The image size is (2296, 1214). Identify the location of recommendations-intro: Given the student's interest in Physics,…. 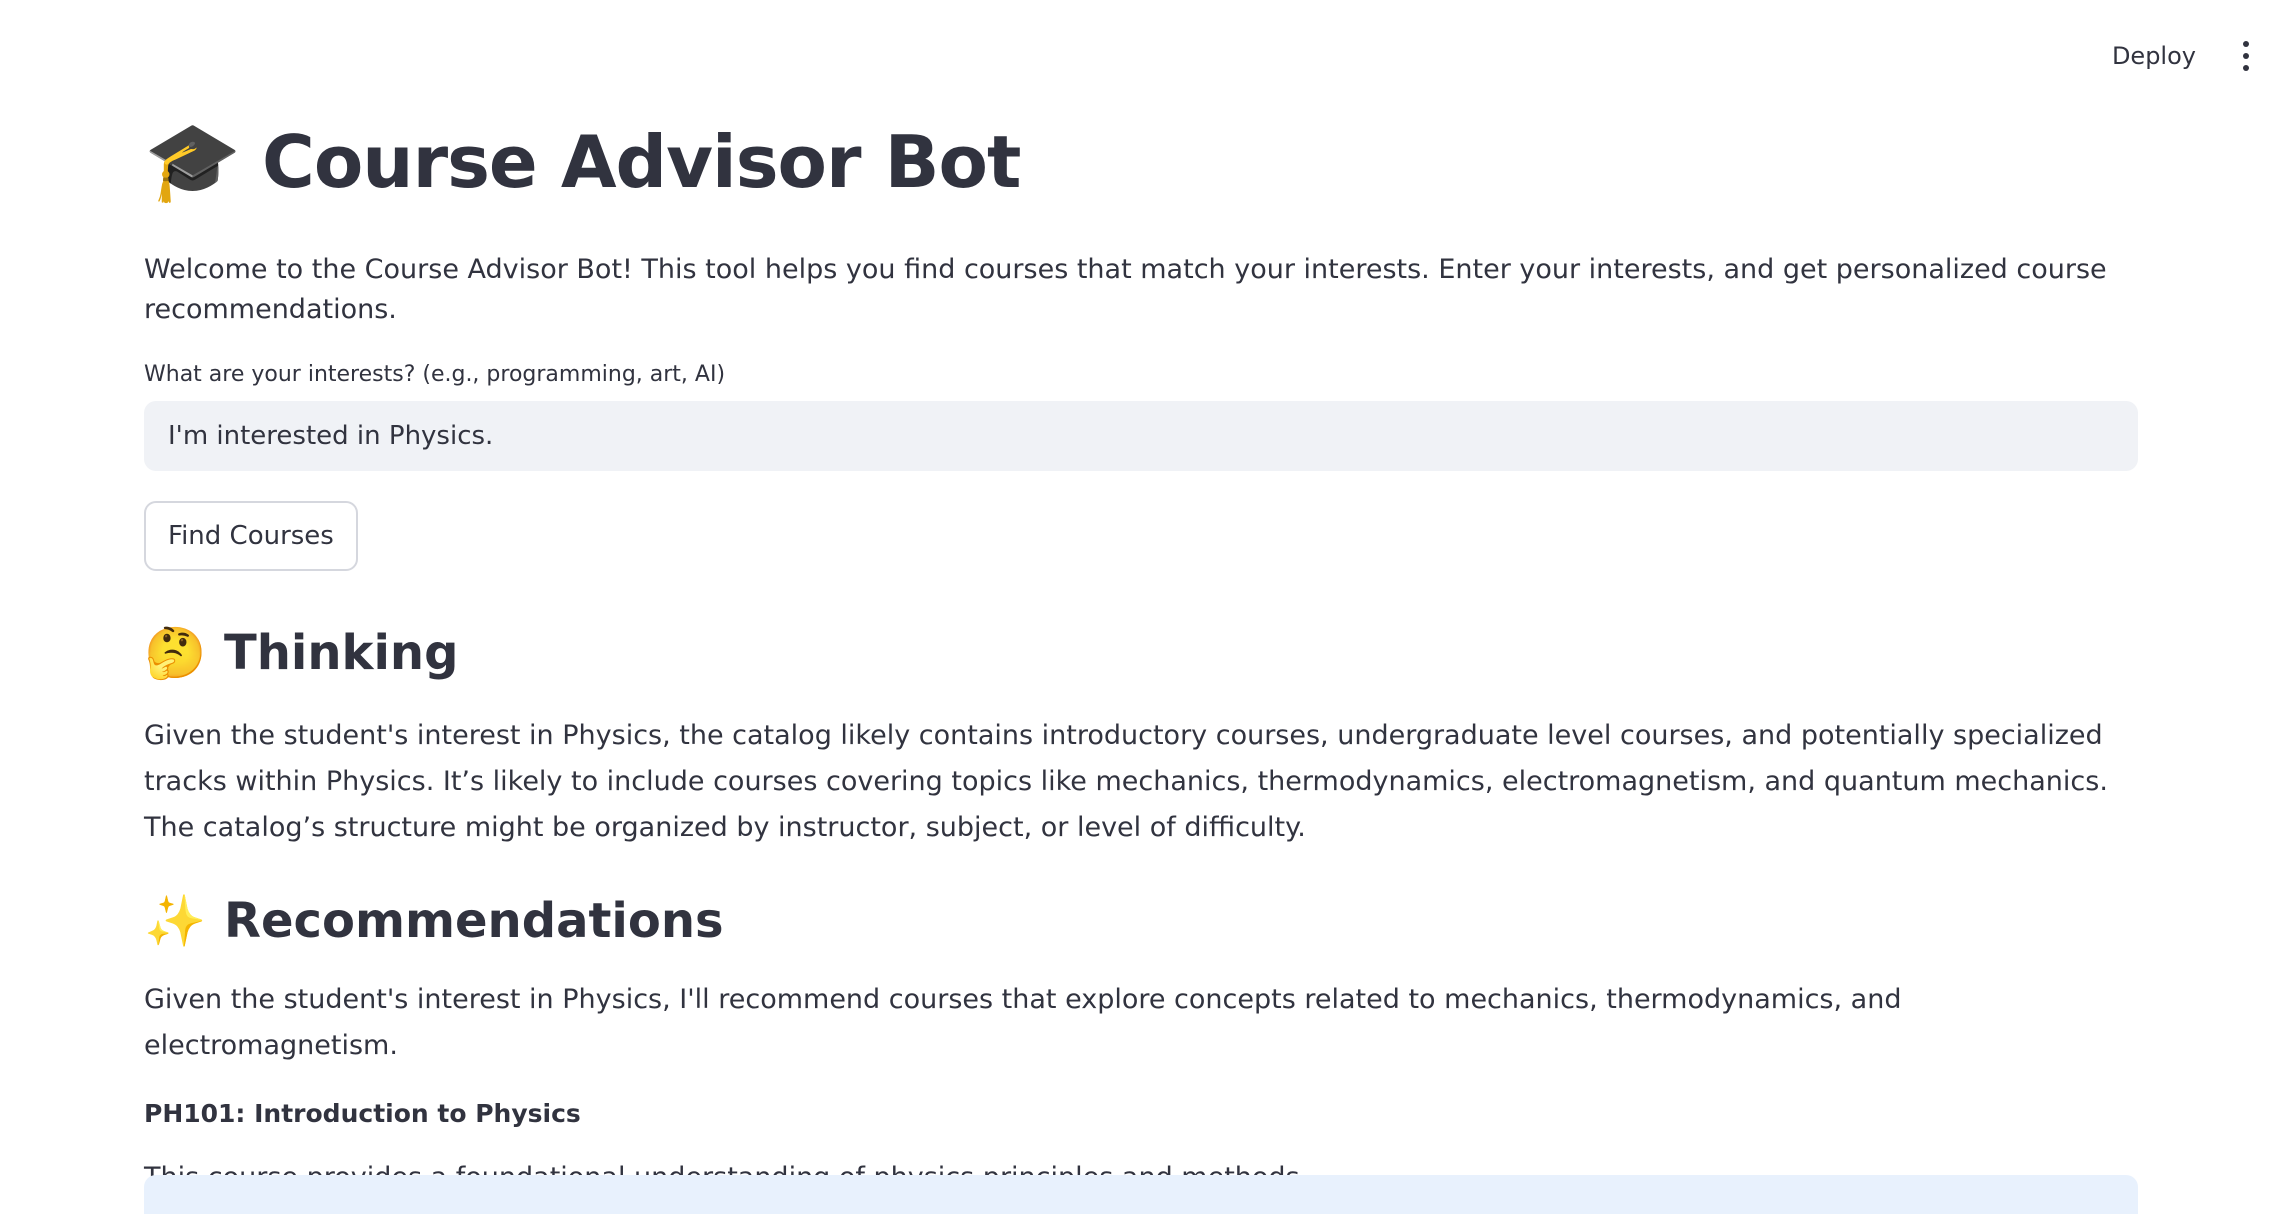
(1023, 1022).